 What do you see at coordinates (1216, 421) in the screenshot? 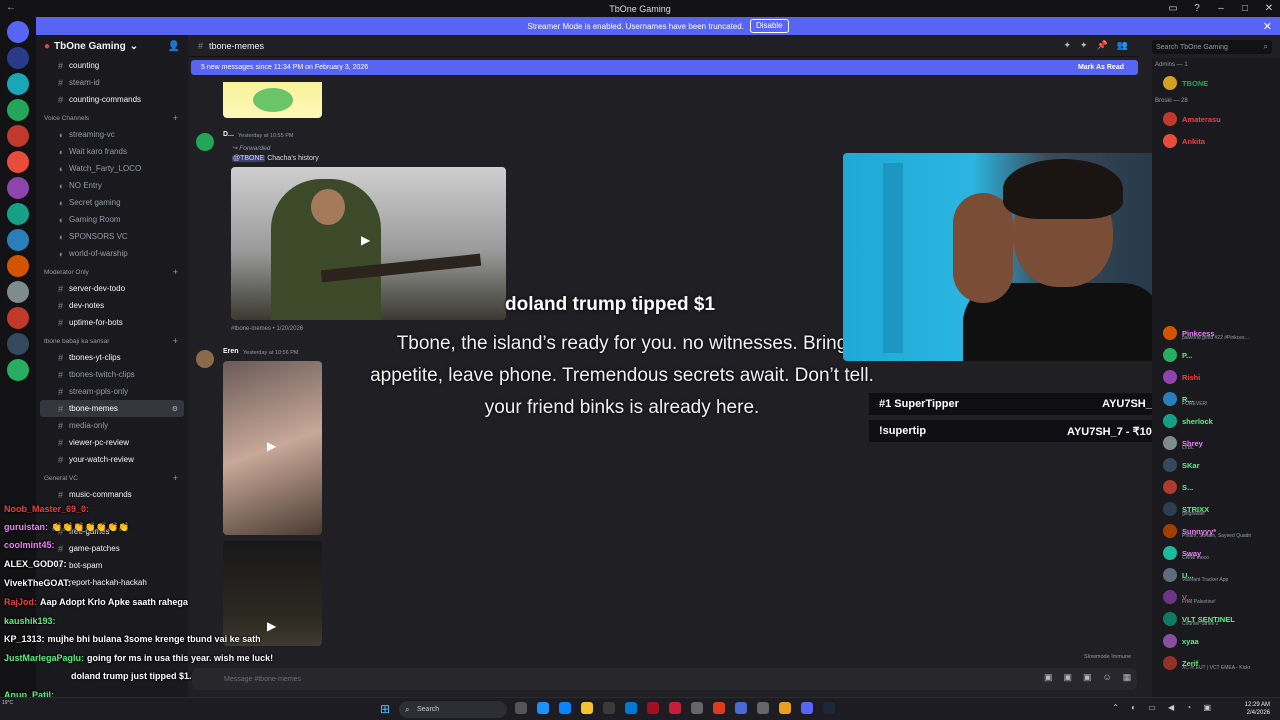
I see `member-item: sherlock` at bounding box center [1216, 421].